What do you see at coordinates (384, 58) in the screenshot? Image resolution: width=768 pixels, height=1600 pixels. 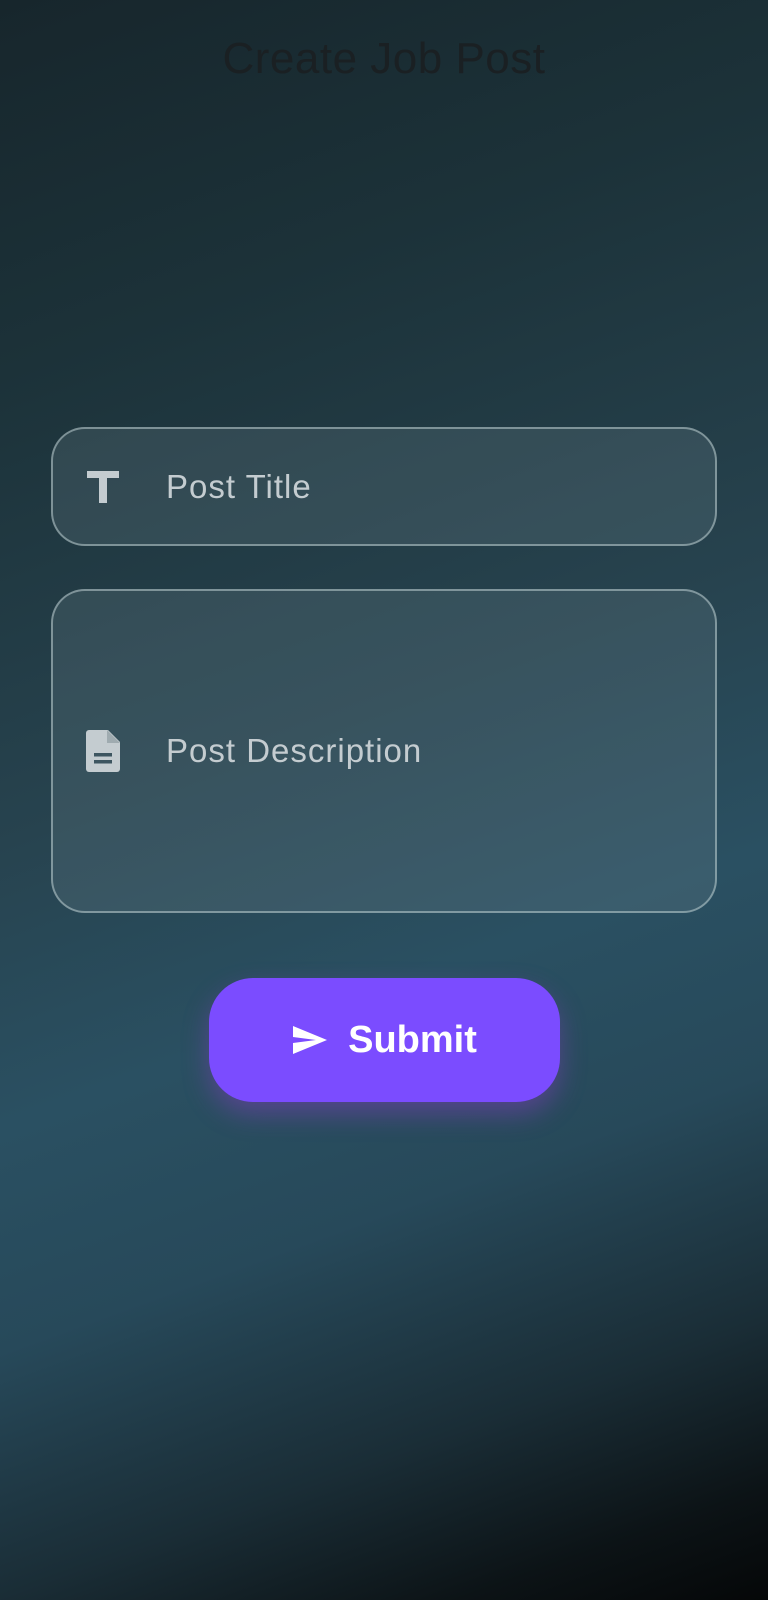 I see `page-title: Create Job Post` at bounding box center [384, 58].